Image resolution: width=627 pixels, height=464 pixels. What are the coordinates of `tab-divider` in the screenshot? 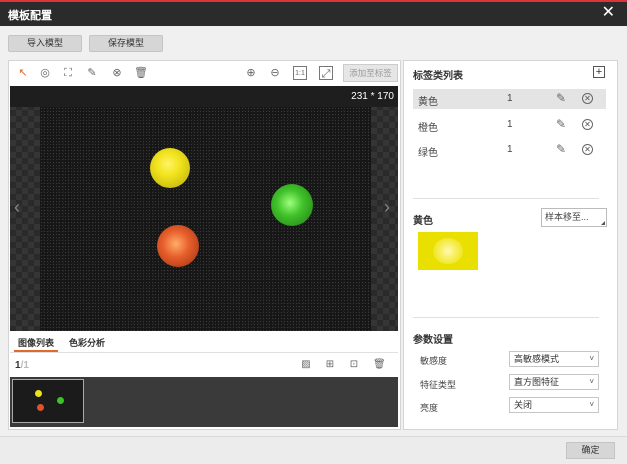 It's located at (204, 352).